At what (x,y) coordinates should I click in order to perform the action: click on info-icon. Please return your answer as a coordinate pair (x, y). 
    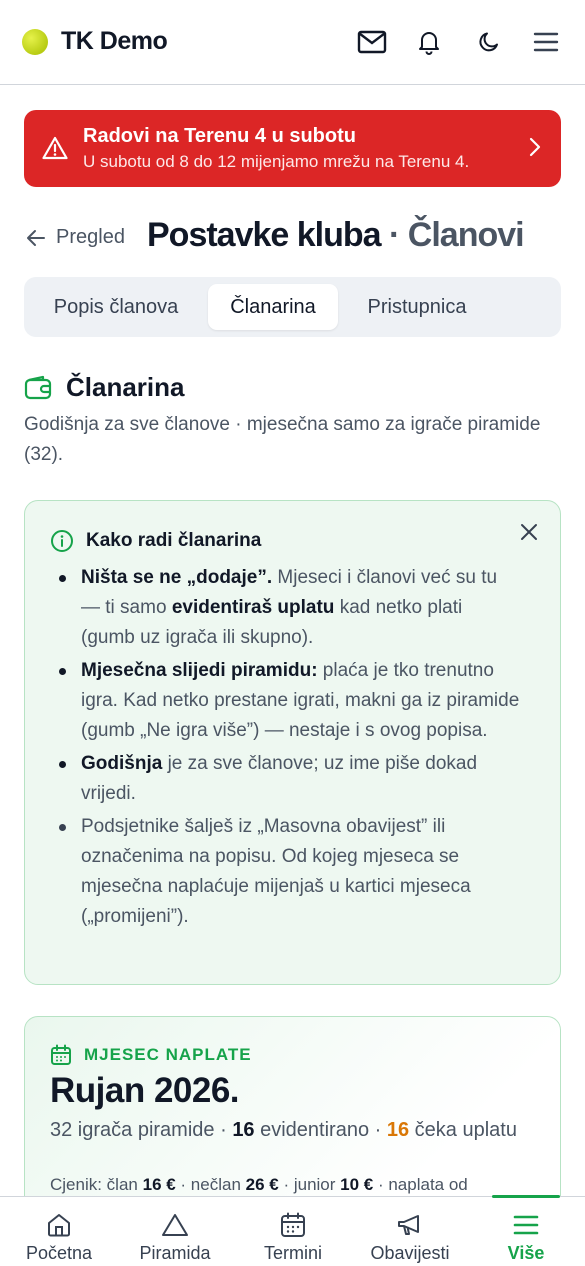
    Looking at the image, I should click on (62, 541).